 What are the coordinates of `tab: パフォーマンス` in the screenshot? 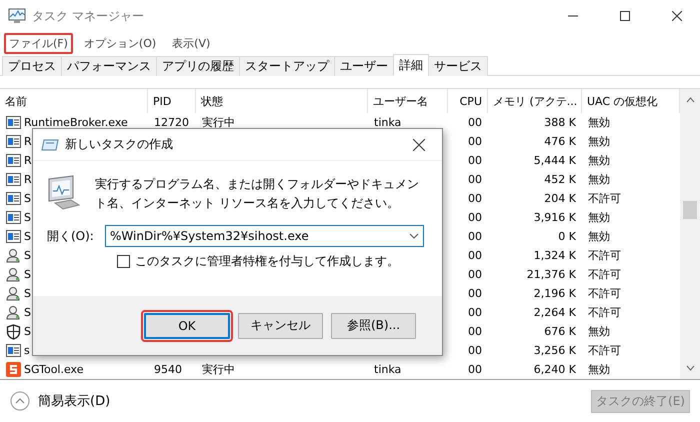 It's located at (109, 66).